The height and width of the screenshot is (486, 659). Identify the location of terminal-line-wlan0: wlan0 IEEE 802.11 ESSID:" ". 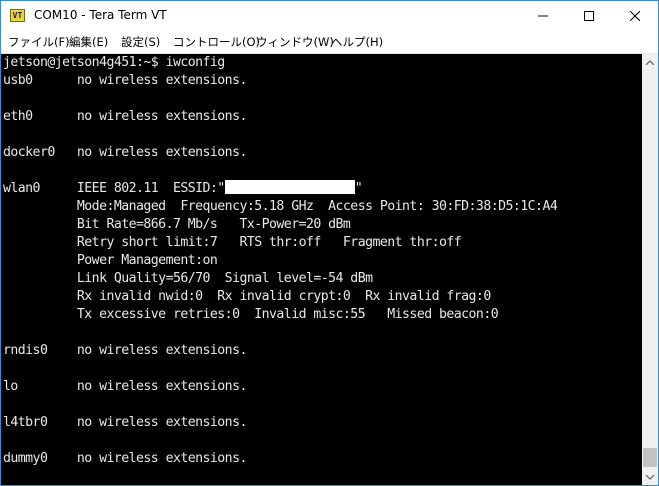
(183, 189).